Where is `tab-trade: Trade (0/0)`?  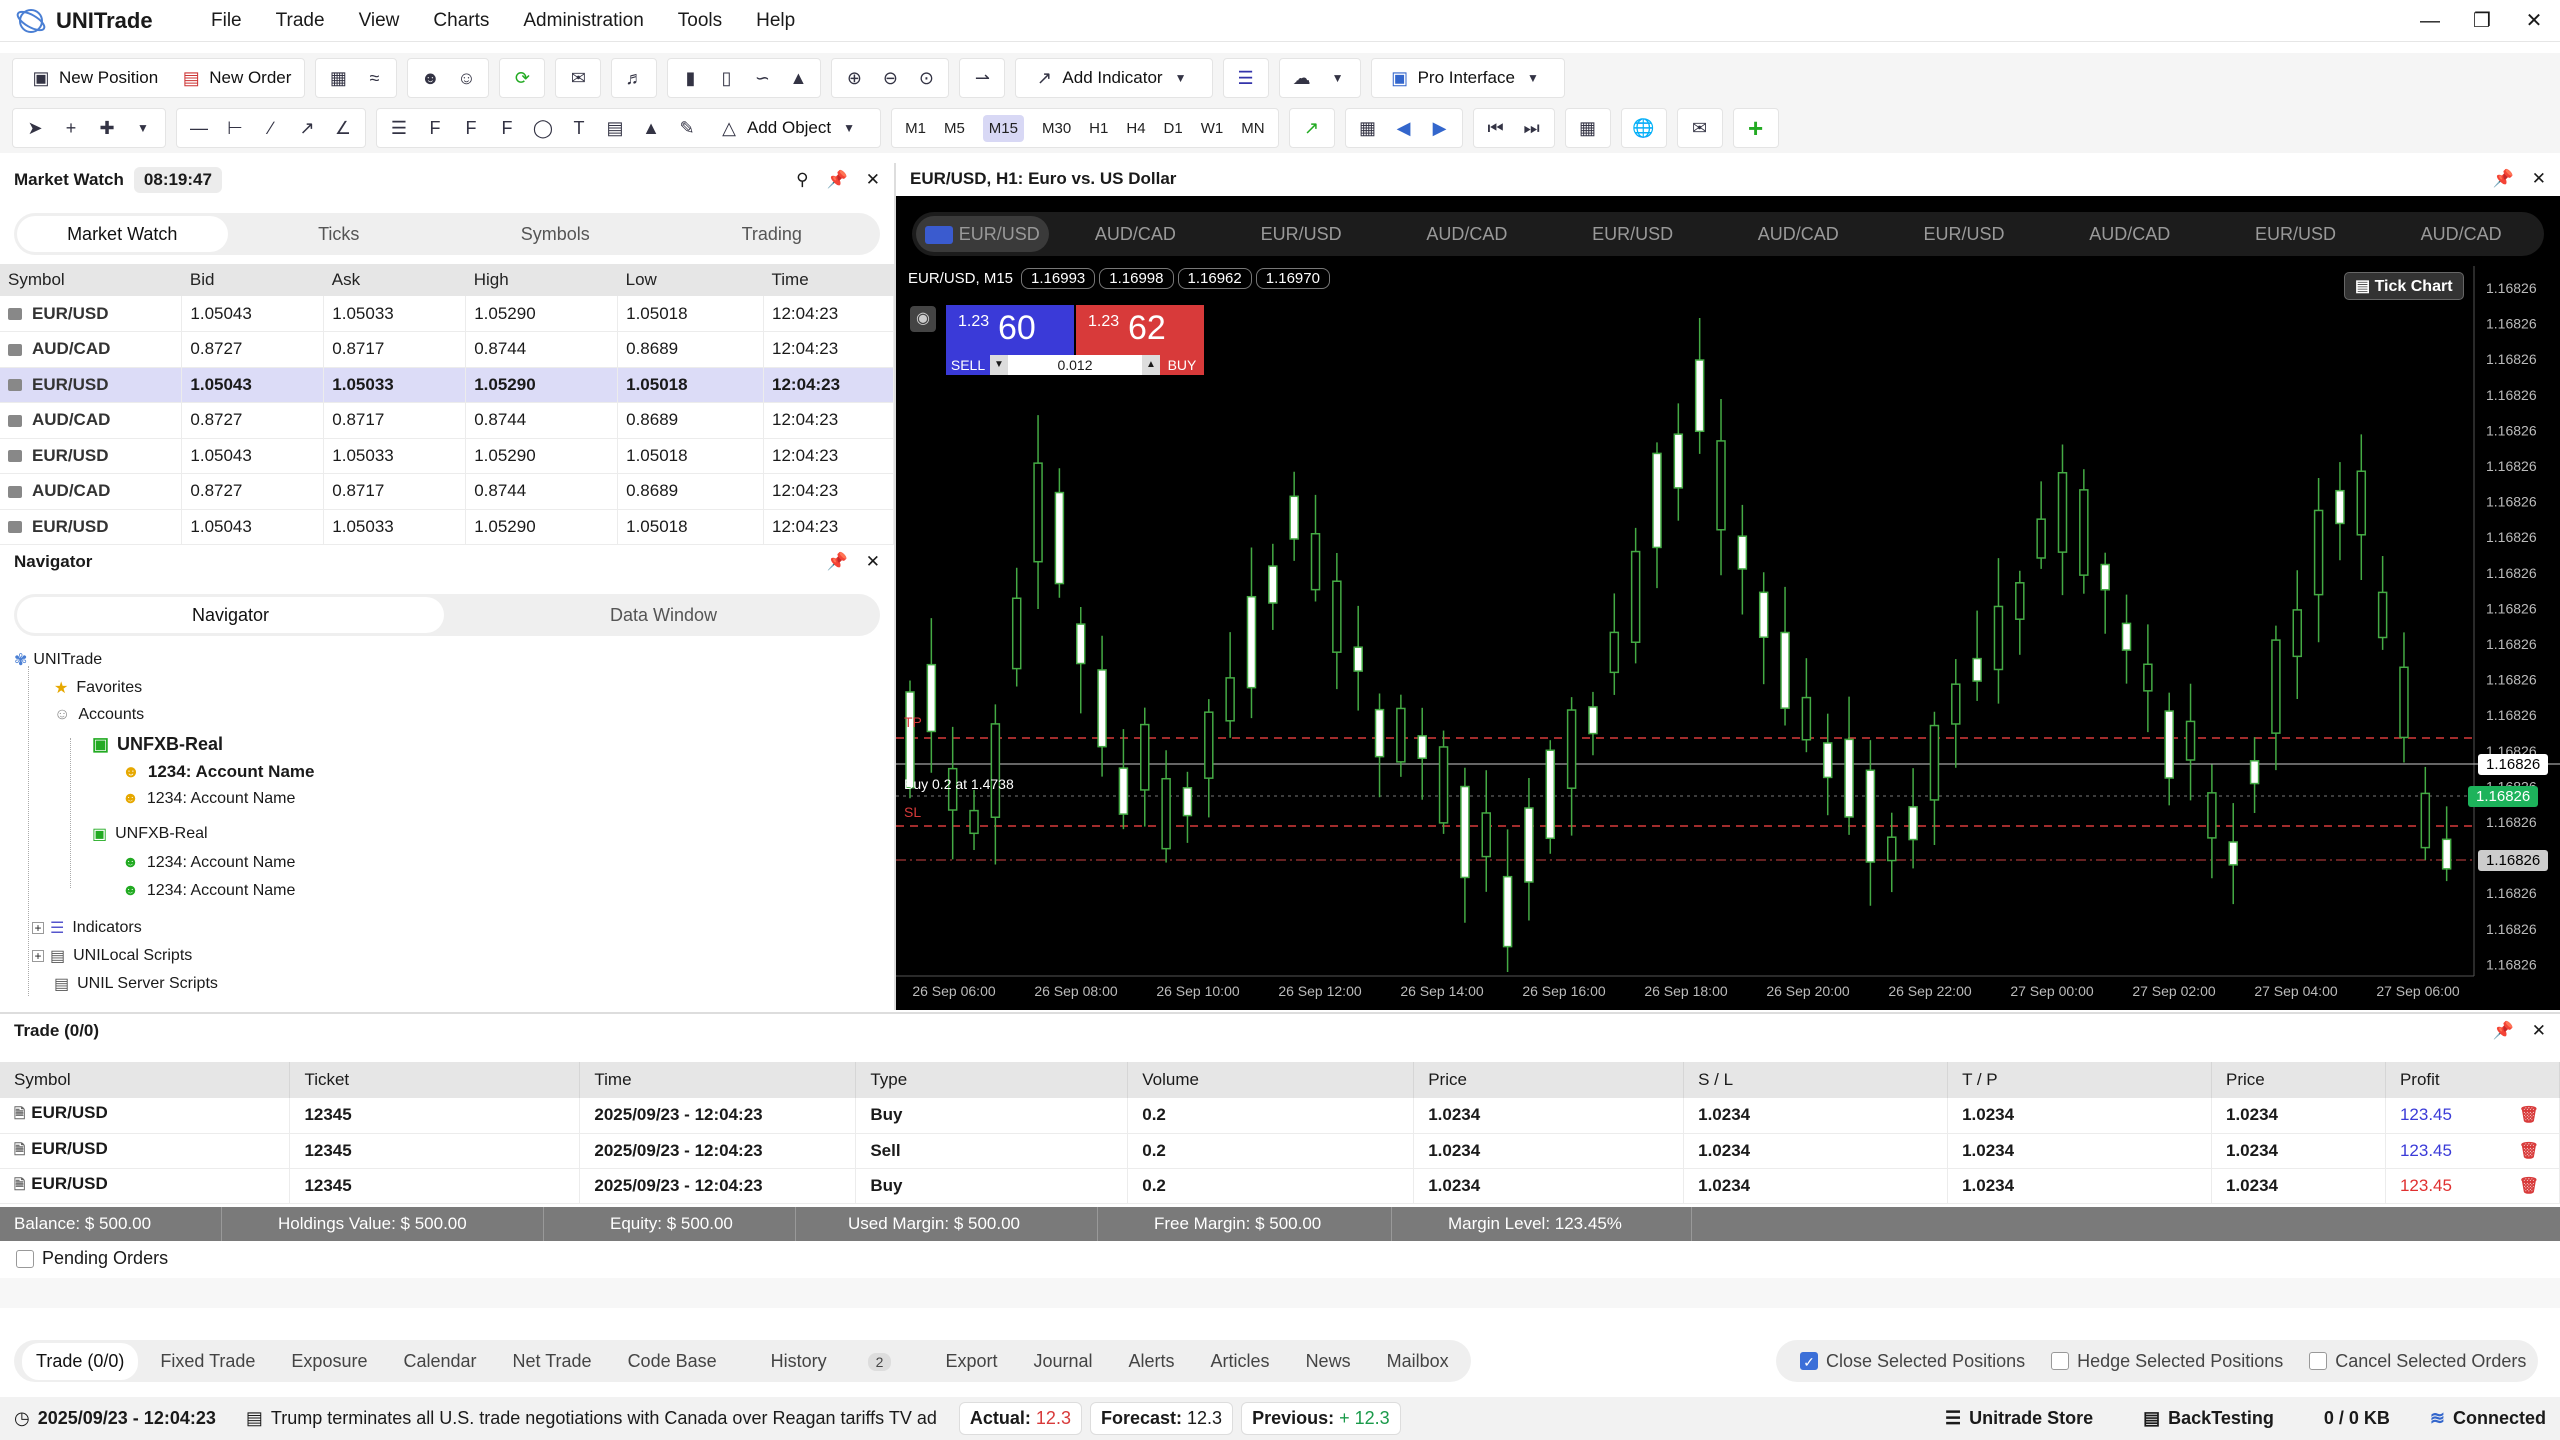 tab-trade: Trade (0/0) is located at coordinates (80, 1361).